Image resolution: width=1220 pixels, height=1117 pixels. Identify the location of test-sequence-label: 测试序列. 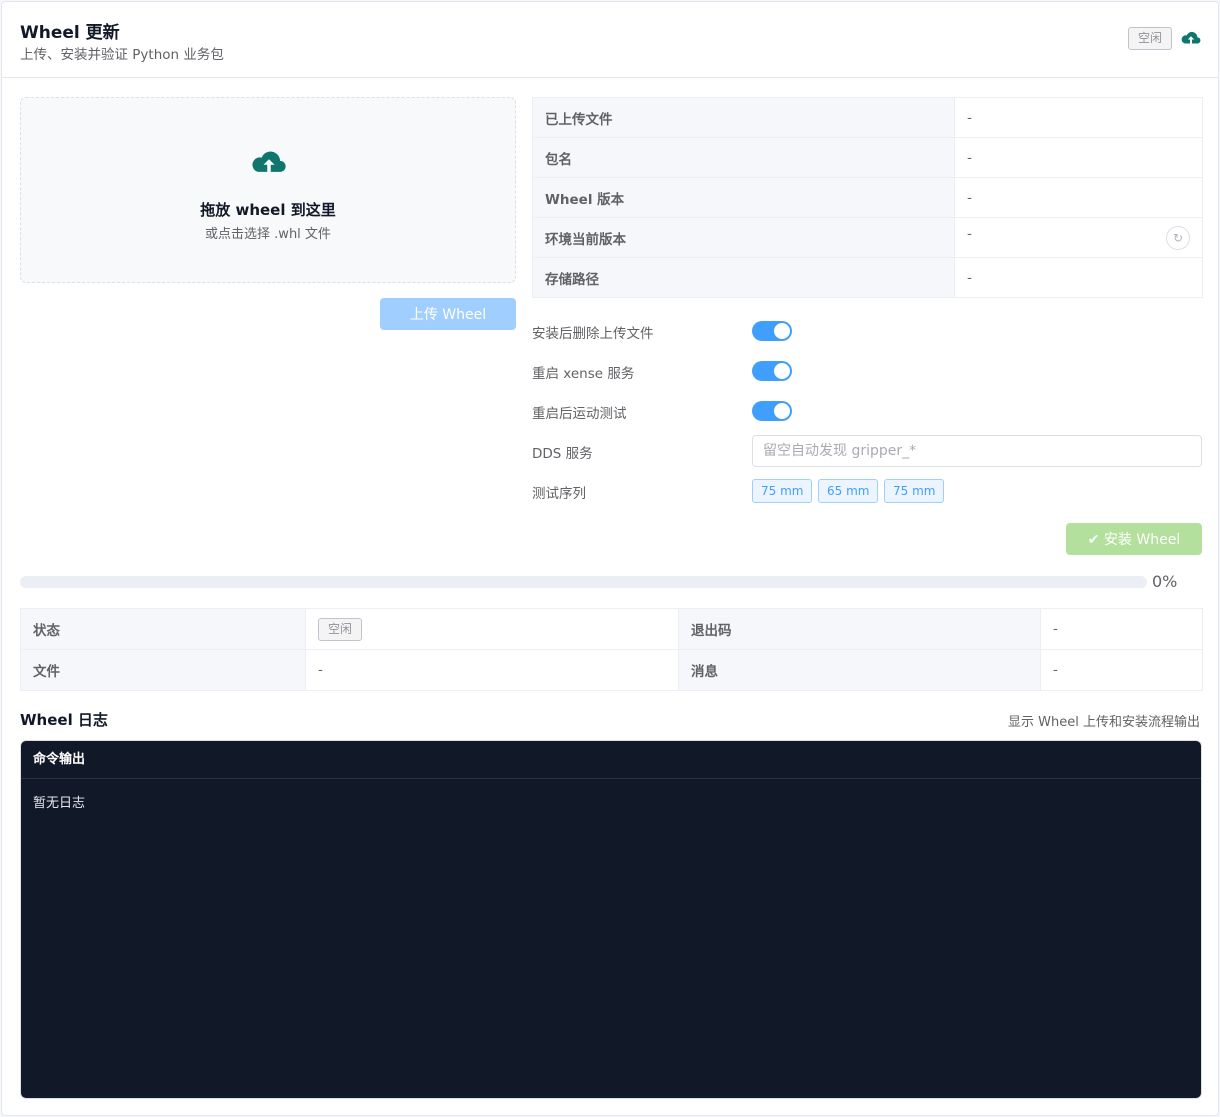
(559, 494).